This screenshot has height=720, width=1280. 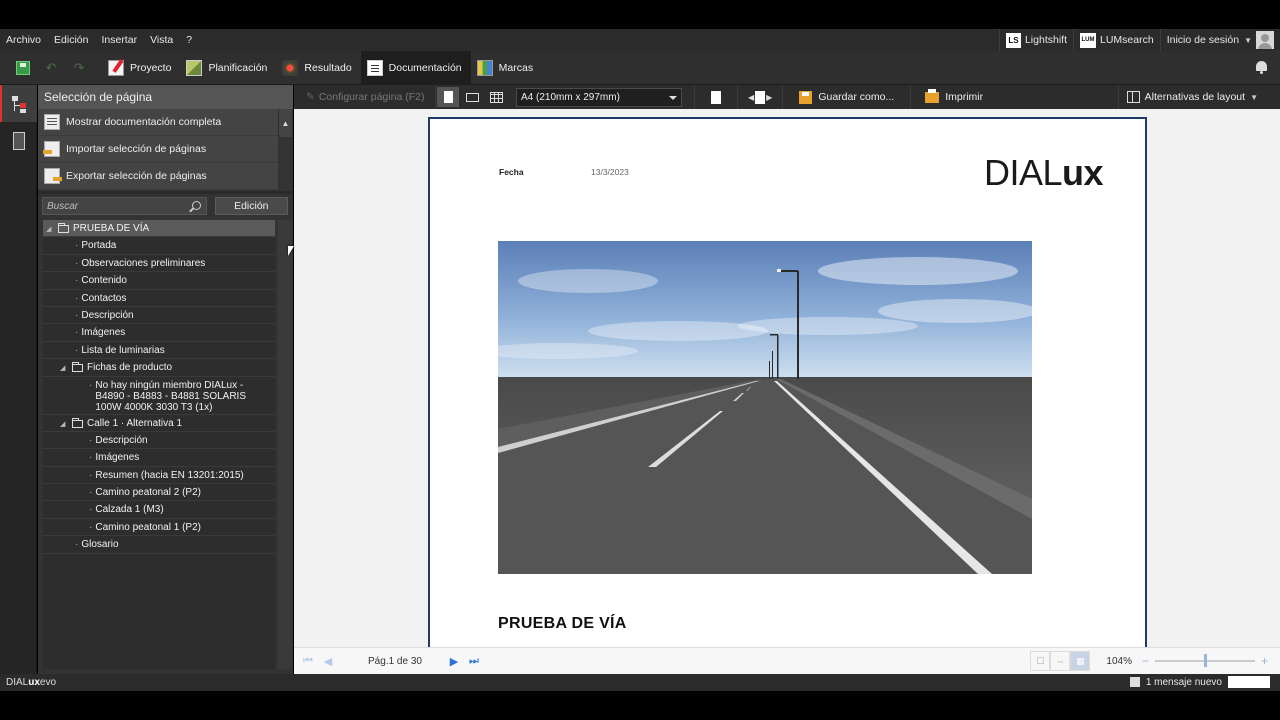 I want to click on tree-scrollbar, so click(x=285, y=444).